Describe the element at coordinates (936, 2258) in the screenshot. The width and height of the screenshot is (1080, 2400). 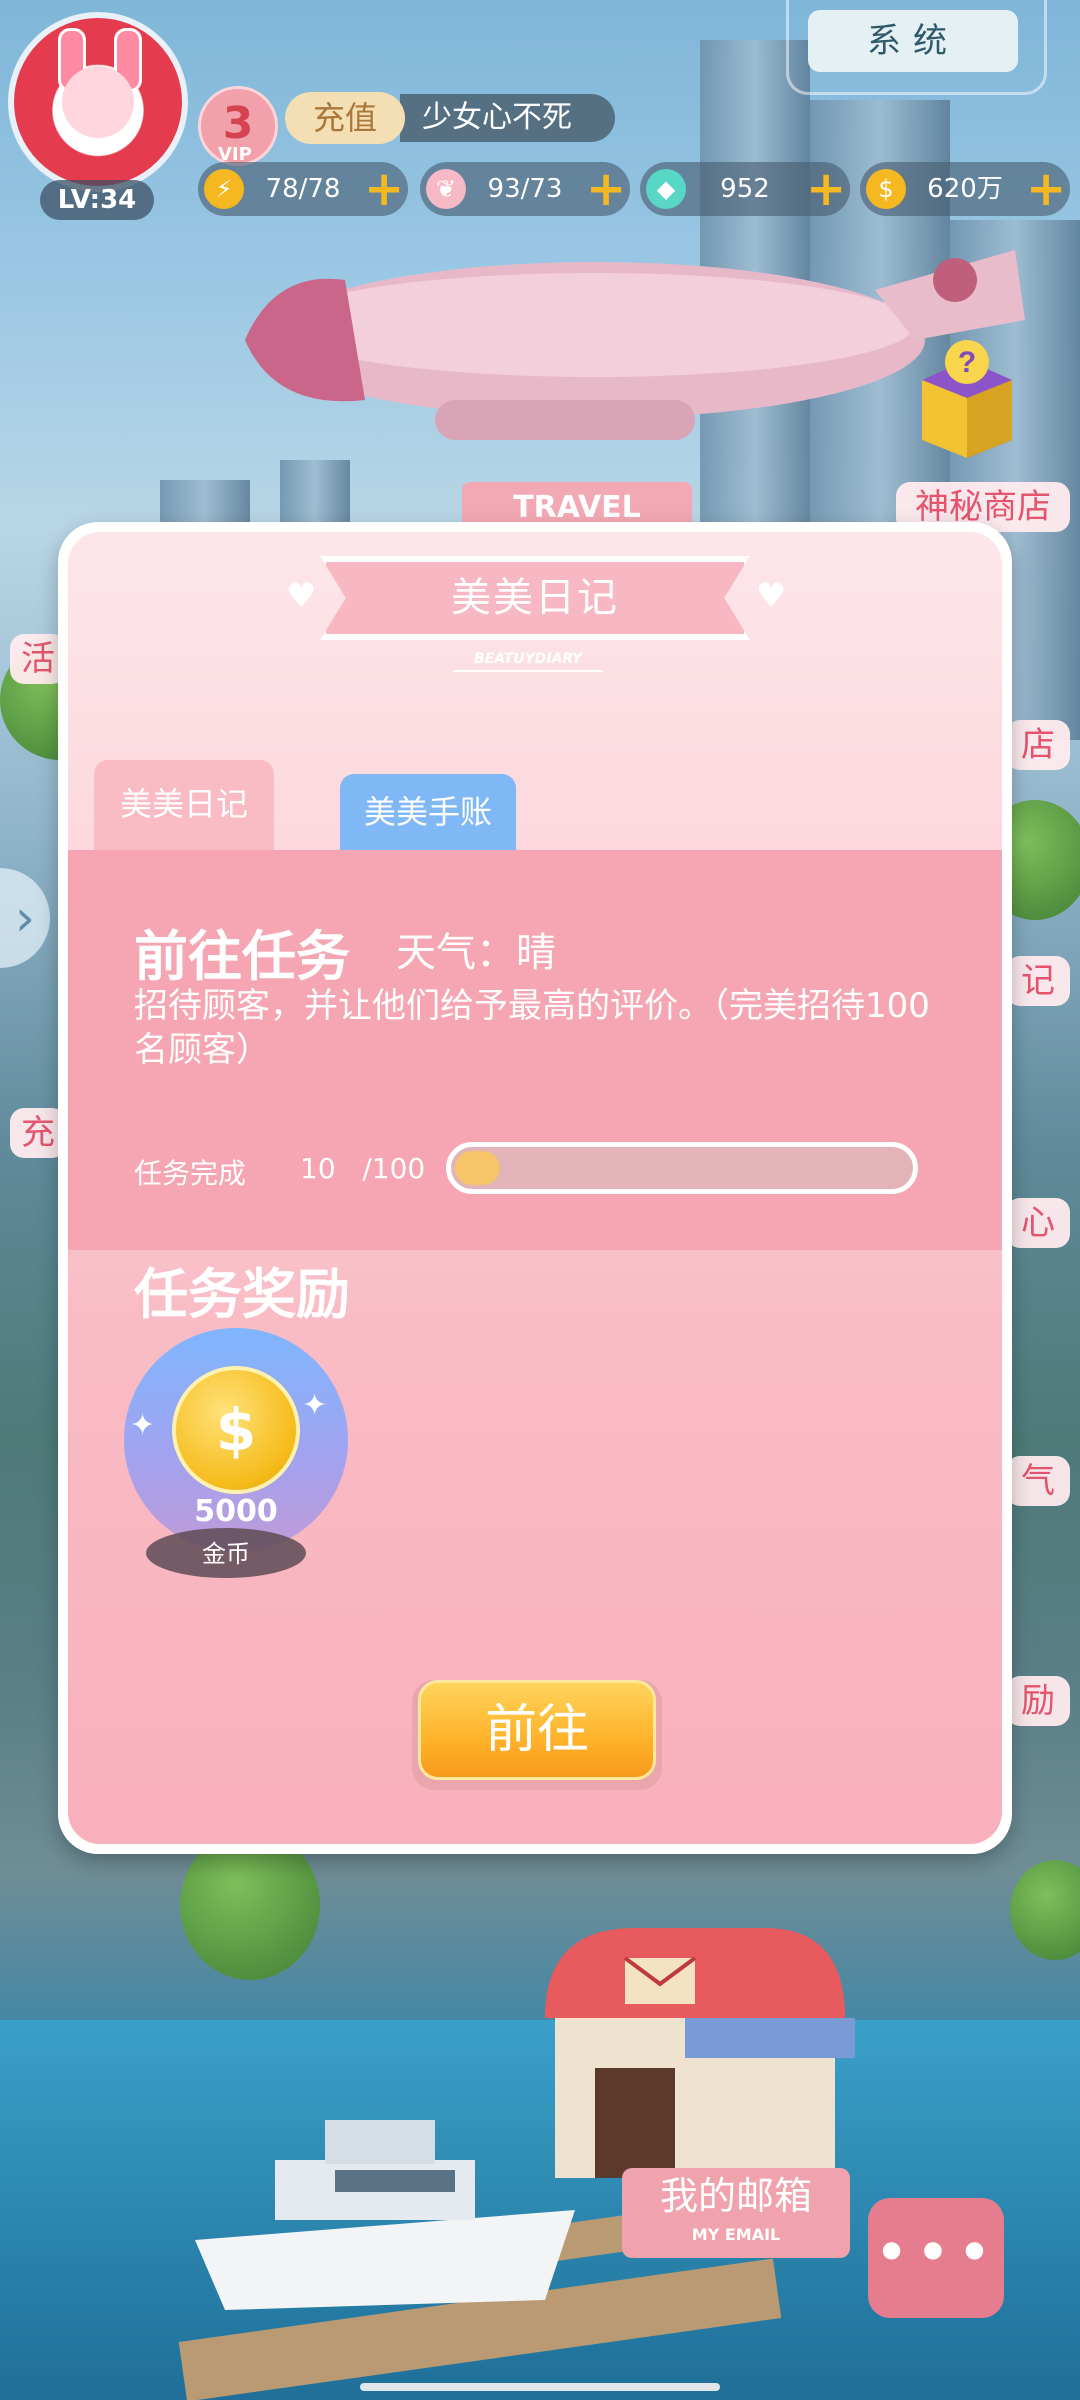
I see `more-button: •••` at that location.